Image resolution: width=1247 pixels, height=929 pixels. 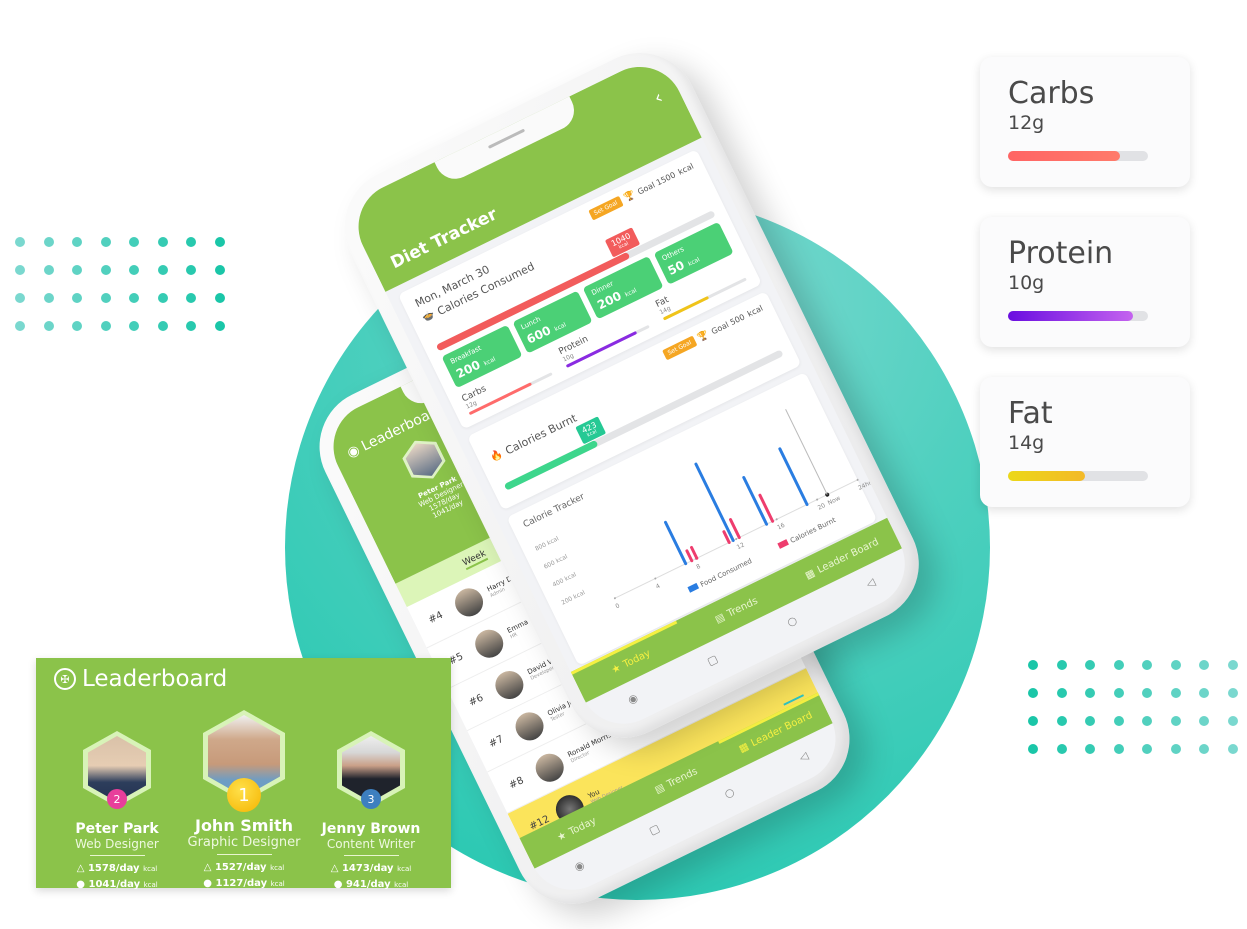 What do you see at coordinates (371, 844) in the screenshot?
I see `user-role: Content Writer` at bounding box center [371, 844].